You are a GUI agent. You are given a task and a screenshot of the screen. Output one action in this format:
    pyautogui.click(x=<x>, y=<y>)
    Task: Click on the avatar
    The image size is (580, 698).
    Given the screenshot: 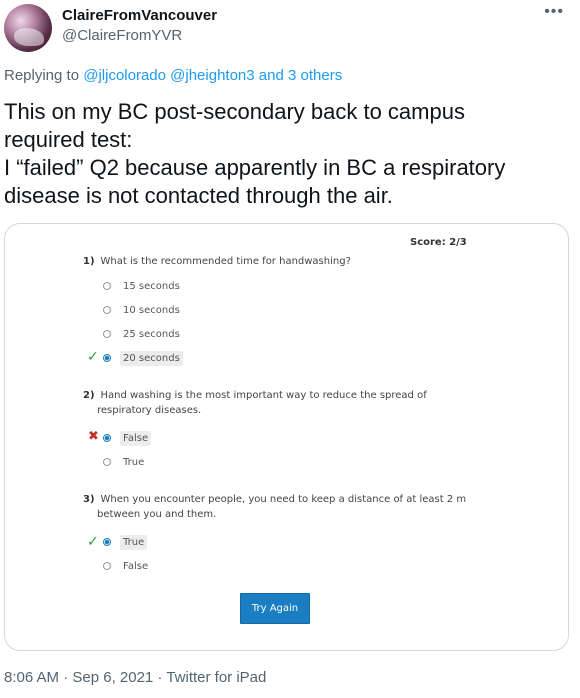 What is the action you would take?
    pyautogui.click(x=28, y=28)
    